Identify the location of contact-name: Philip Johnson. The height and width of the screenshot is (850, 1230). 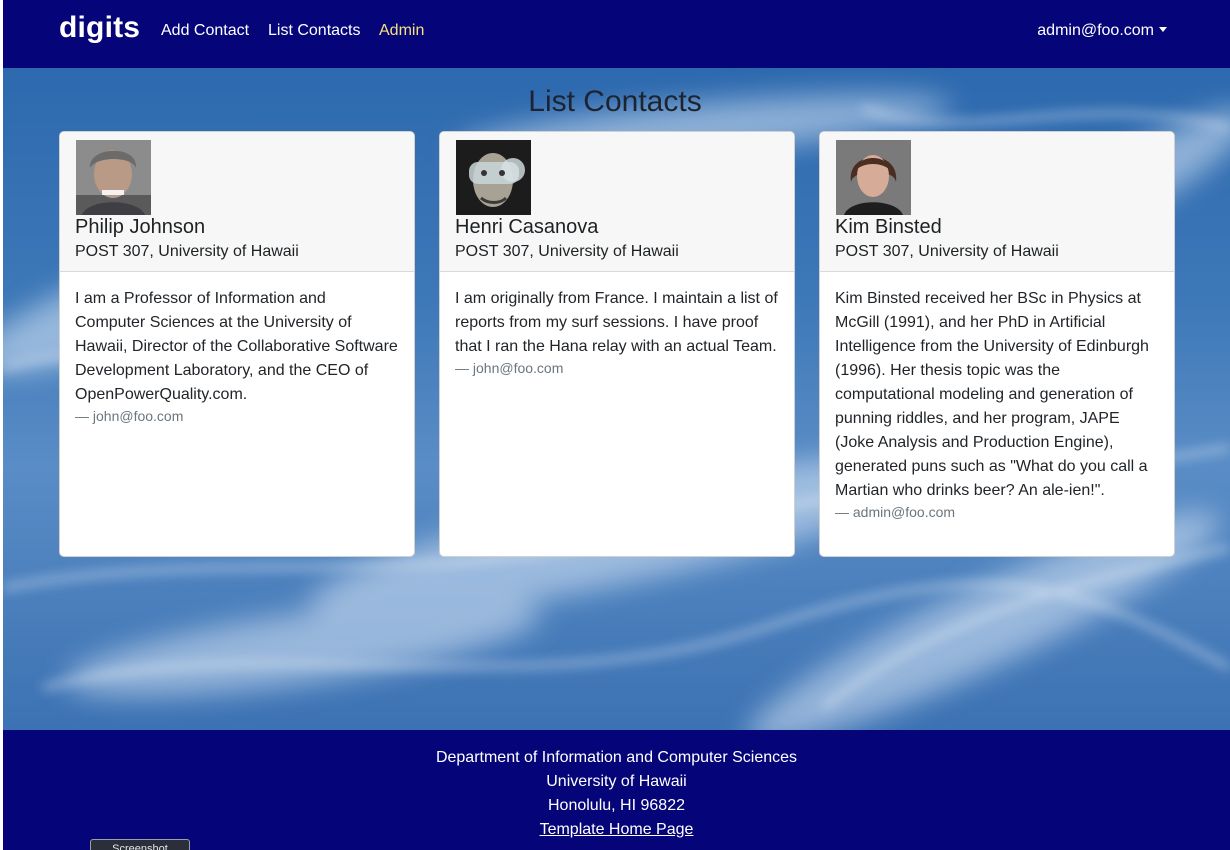
(140, 227).